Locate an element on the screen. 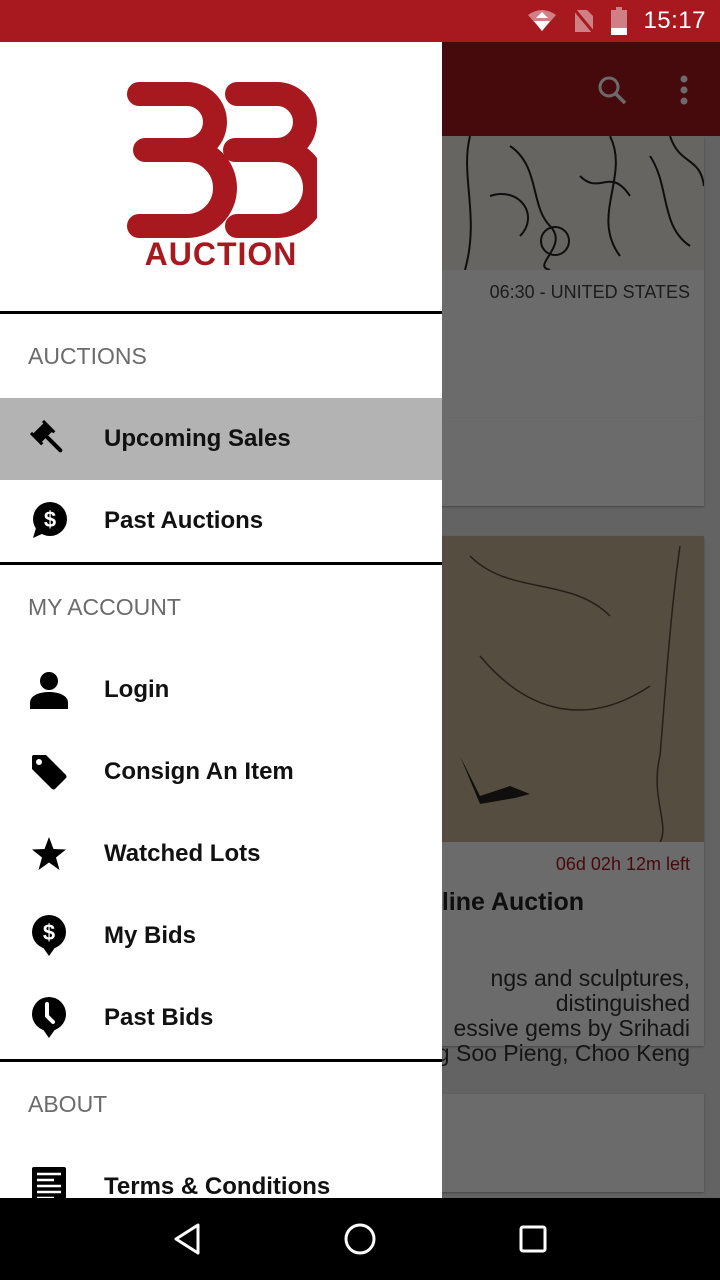 This screenshot has height=1280, width=720. nav-item-past-bids: Past Bids is located at coordinates (221, 1018).